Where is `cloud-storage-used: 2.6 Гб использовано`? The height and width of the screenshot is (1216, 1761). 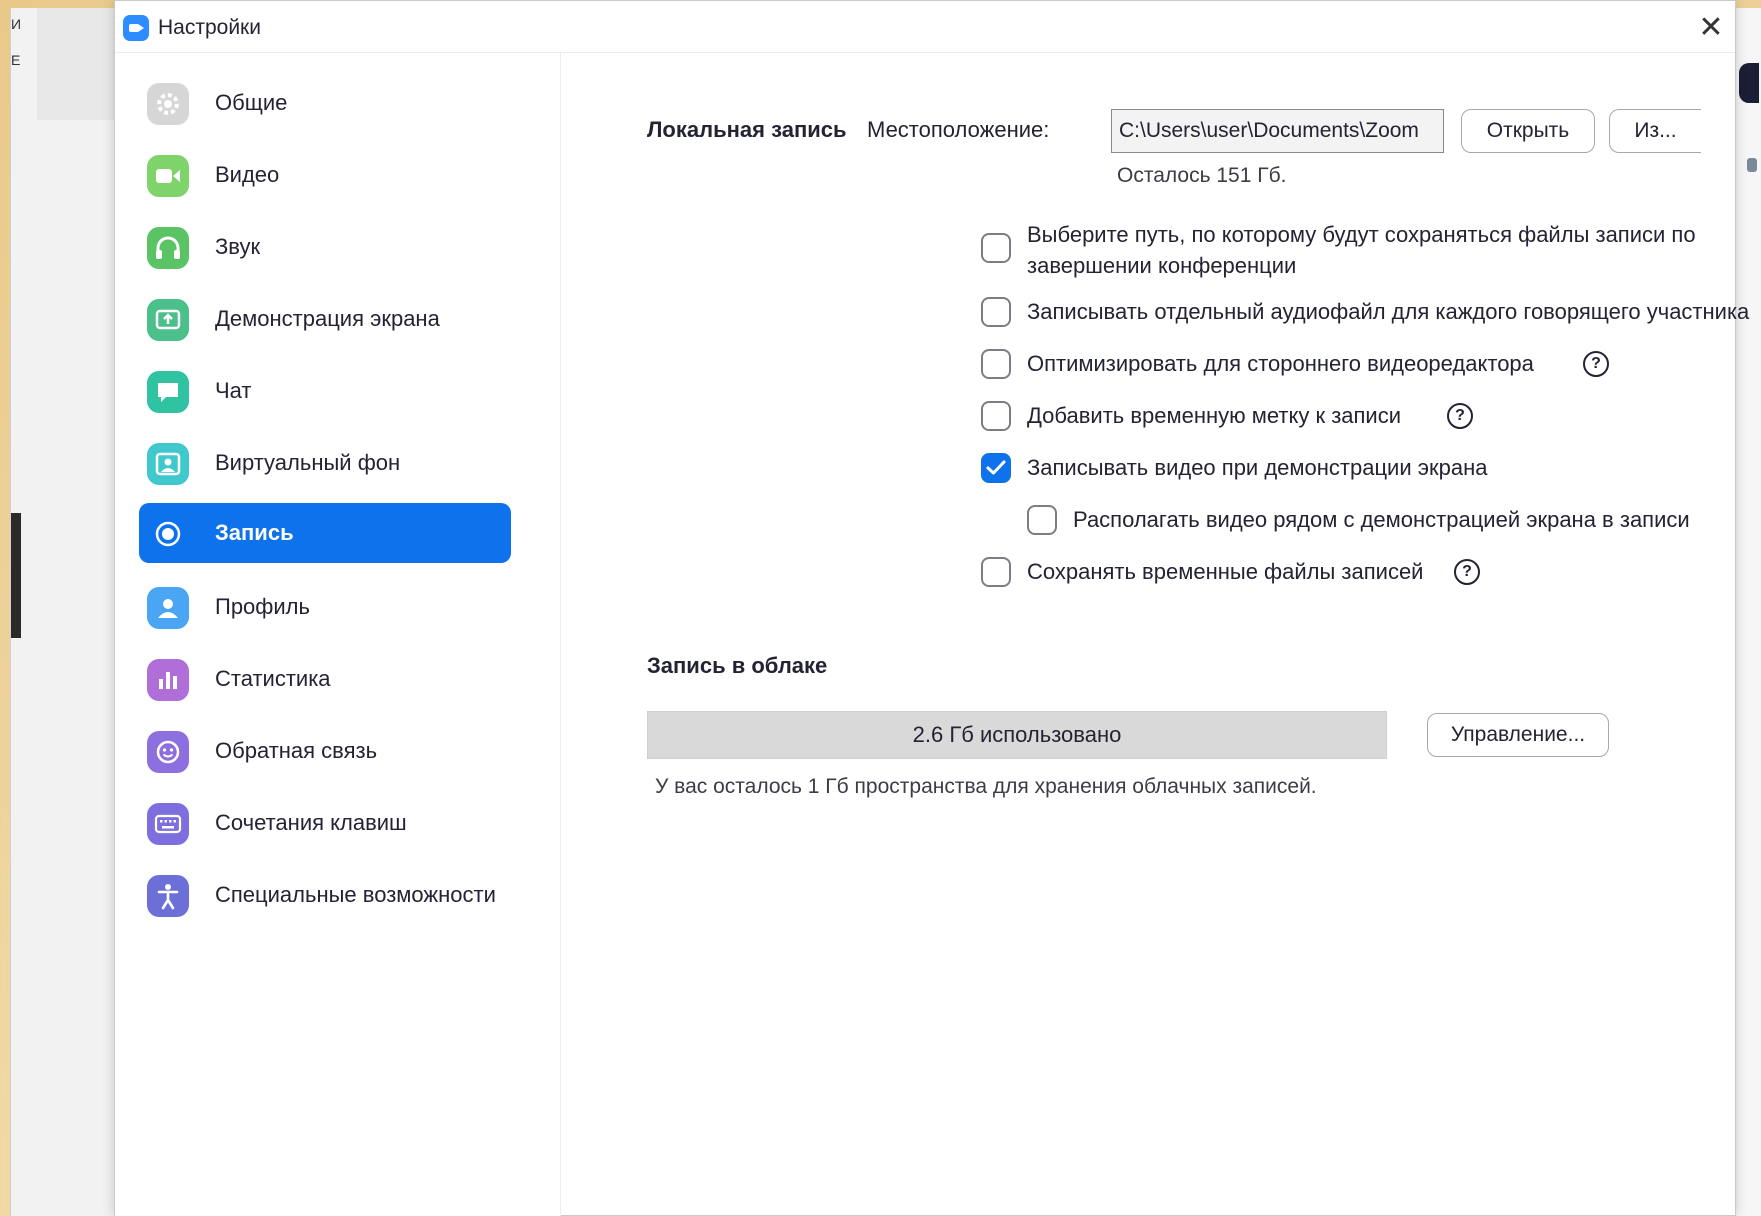 cloud-storage-used: 2.6 Гб использовано is located at coordinates (1017, 734).